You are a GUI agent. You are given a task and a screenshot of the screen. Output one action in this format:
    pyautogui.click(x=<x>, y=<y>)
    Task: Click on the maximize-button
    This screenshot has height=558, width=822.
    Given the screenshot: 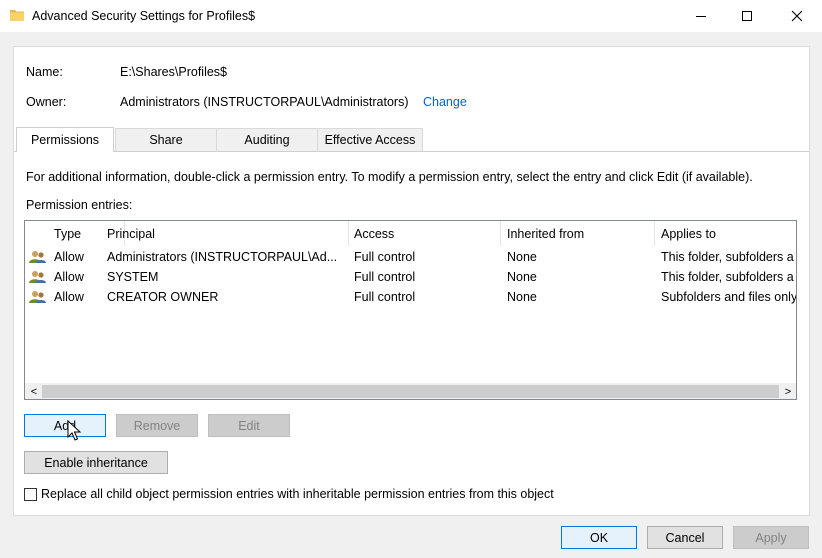 What is the action you would take?
    pyautogui.click(x=747, y=16)
    